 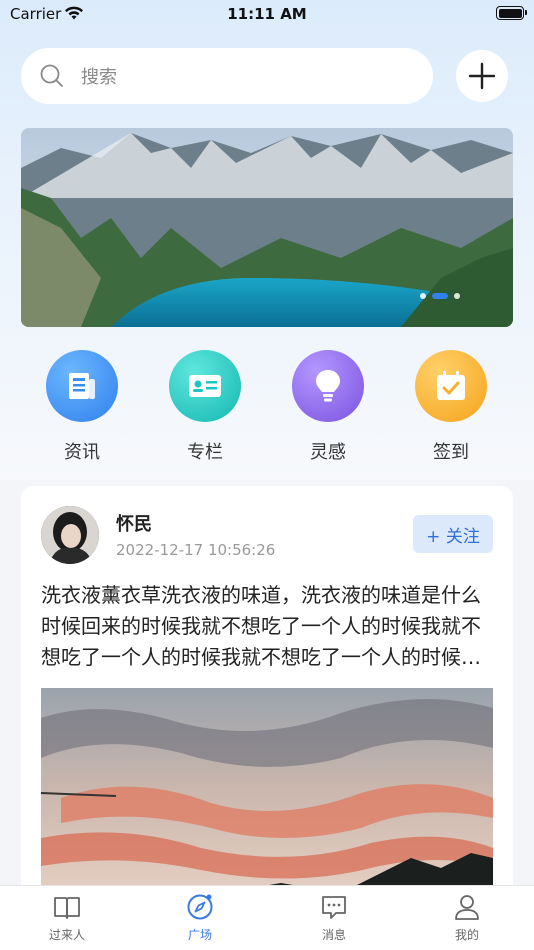 What do you see at coordinates (334, 907) in the screenshot?
I see `message-icon` at bounding box center [334, 907].